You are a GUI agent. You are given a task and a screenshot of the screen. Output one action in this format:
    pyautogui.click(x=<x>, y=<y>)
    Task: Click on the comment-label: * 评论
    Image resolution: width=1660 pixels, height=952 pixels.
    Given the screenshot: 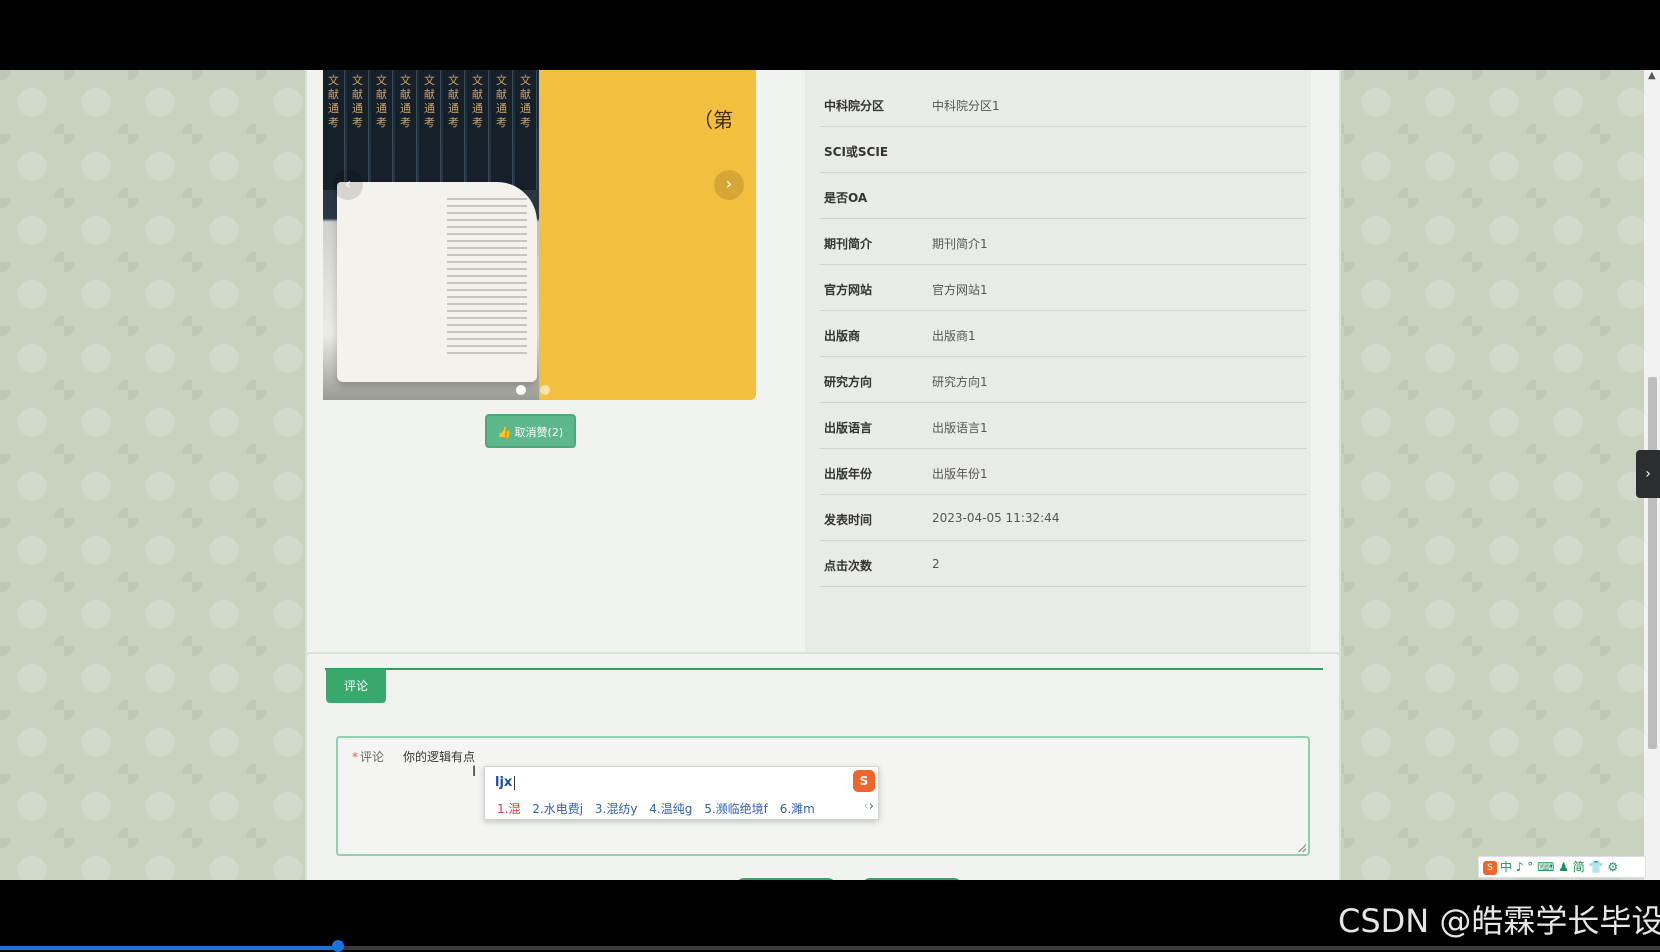 What is the action you would take?
    pyautogui.click(x=368, y=756)
    